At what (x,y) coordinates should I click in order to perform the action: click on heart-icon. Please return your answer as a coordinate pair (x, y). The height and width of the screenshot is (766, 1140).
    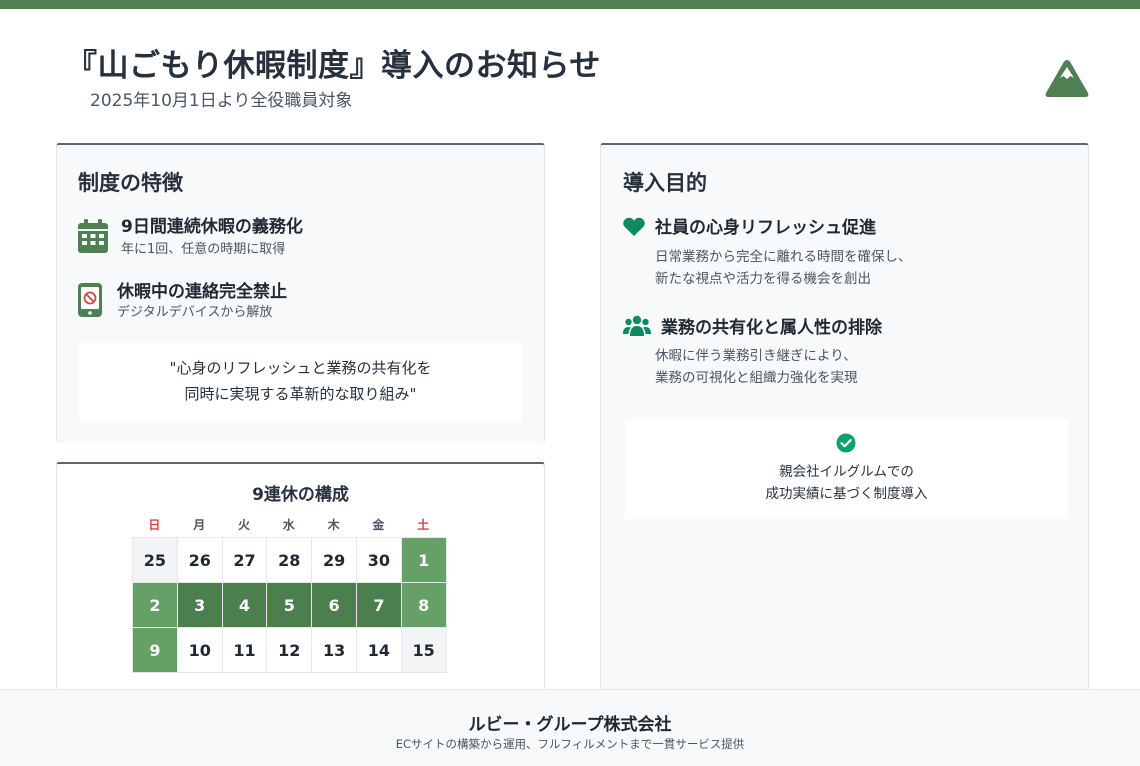
    Looking at the image, I should click on (634, 226).